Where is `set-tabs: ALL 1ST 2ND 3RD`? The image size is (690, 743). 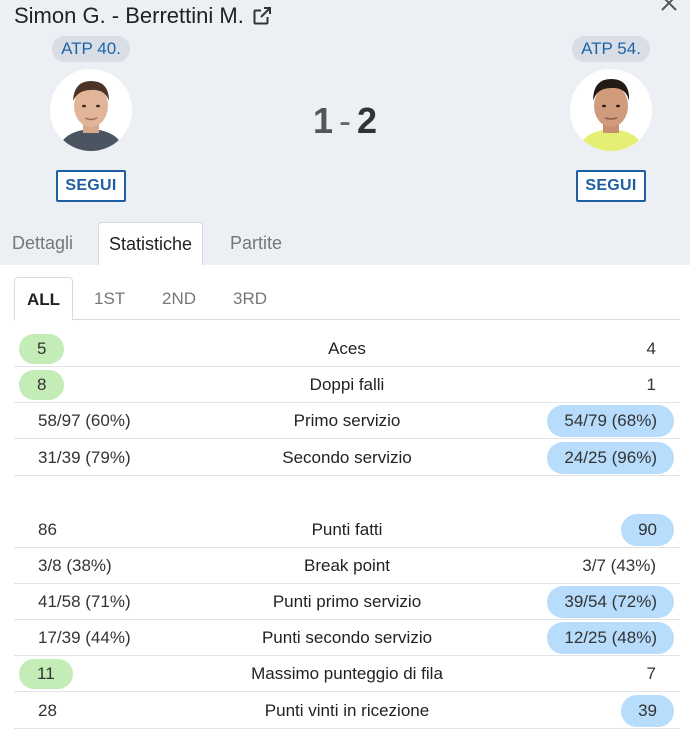 set-tabs: ALL 1ST 2ND 3RD is located at coordinates (347, 299).